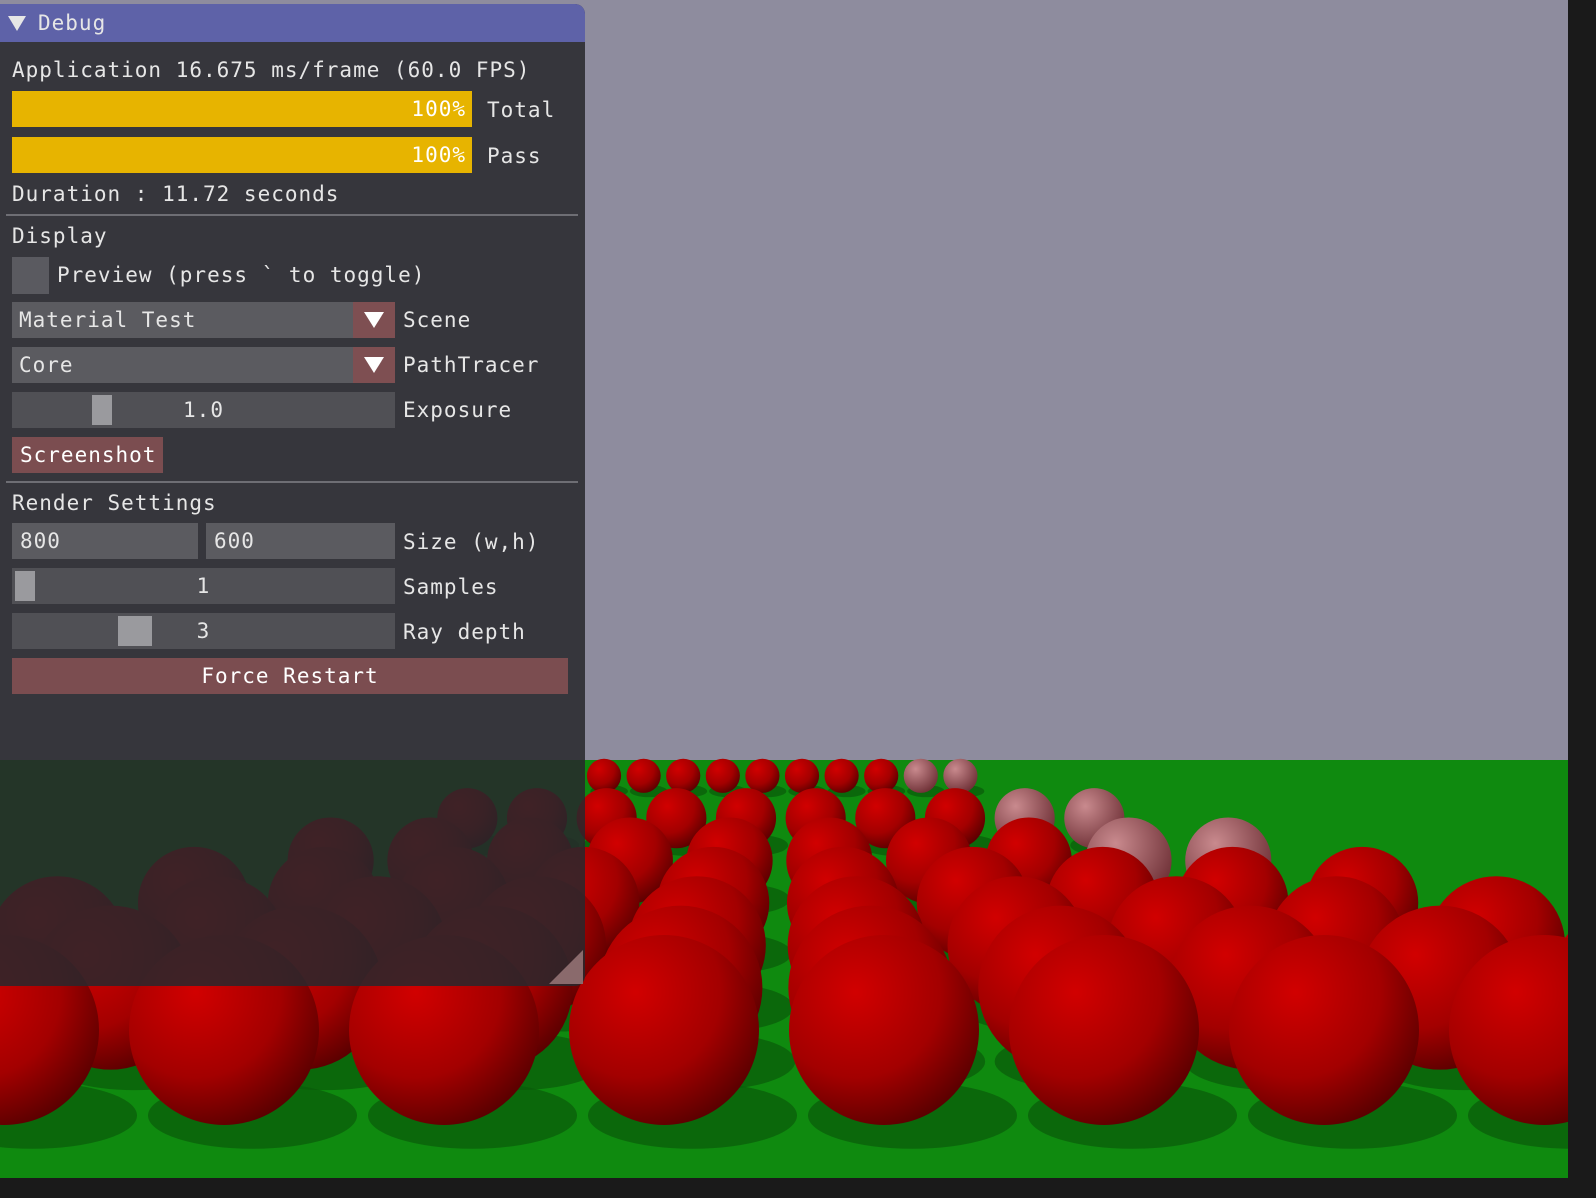  Describe the element at coordinates (438, 155) in the screenshot. I see `pass-progress-percent: 100%` at that location.